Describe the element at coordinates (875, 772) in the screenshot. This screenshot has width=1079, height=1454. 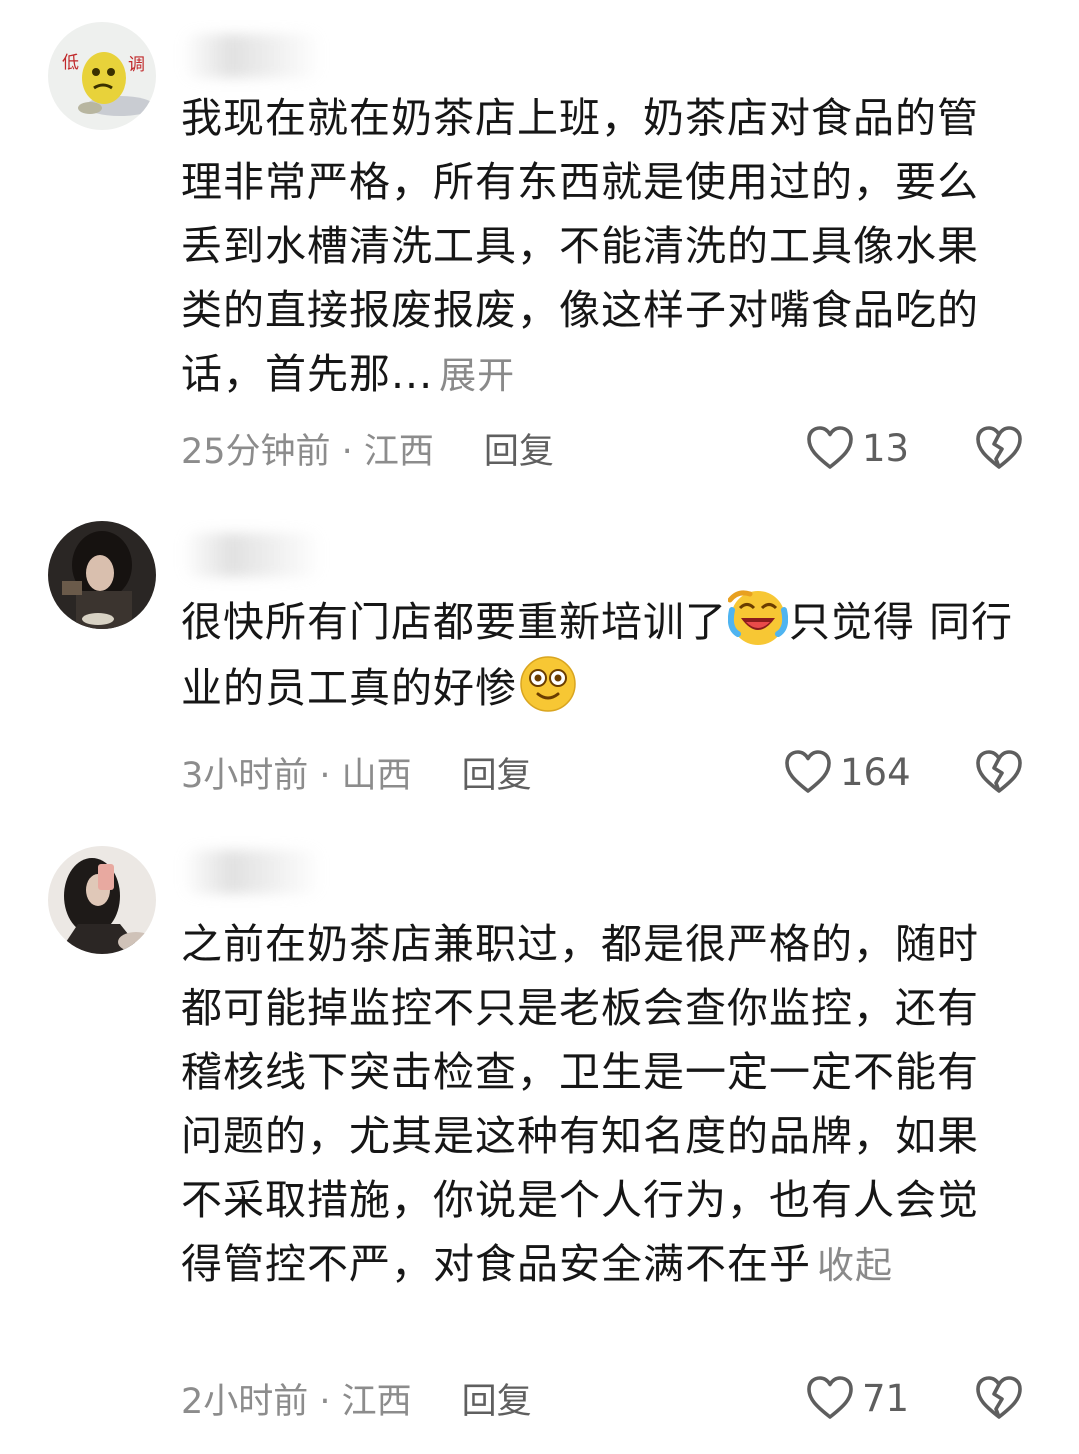
I see `like-count: 164` at that location.